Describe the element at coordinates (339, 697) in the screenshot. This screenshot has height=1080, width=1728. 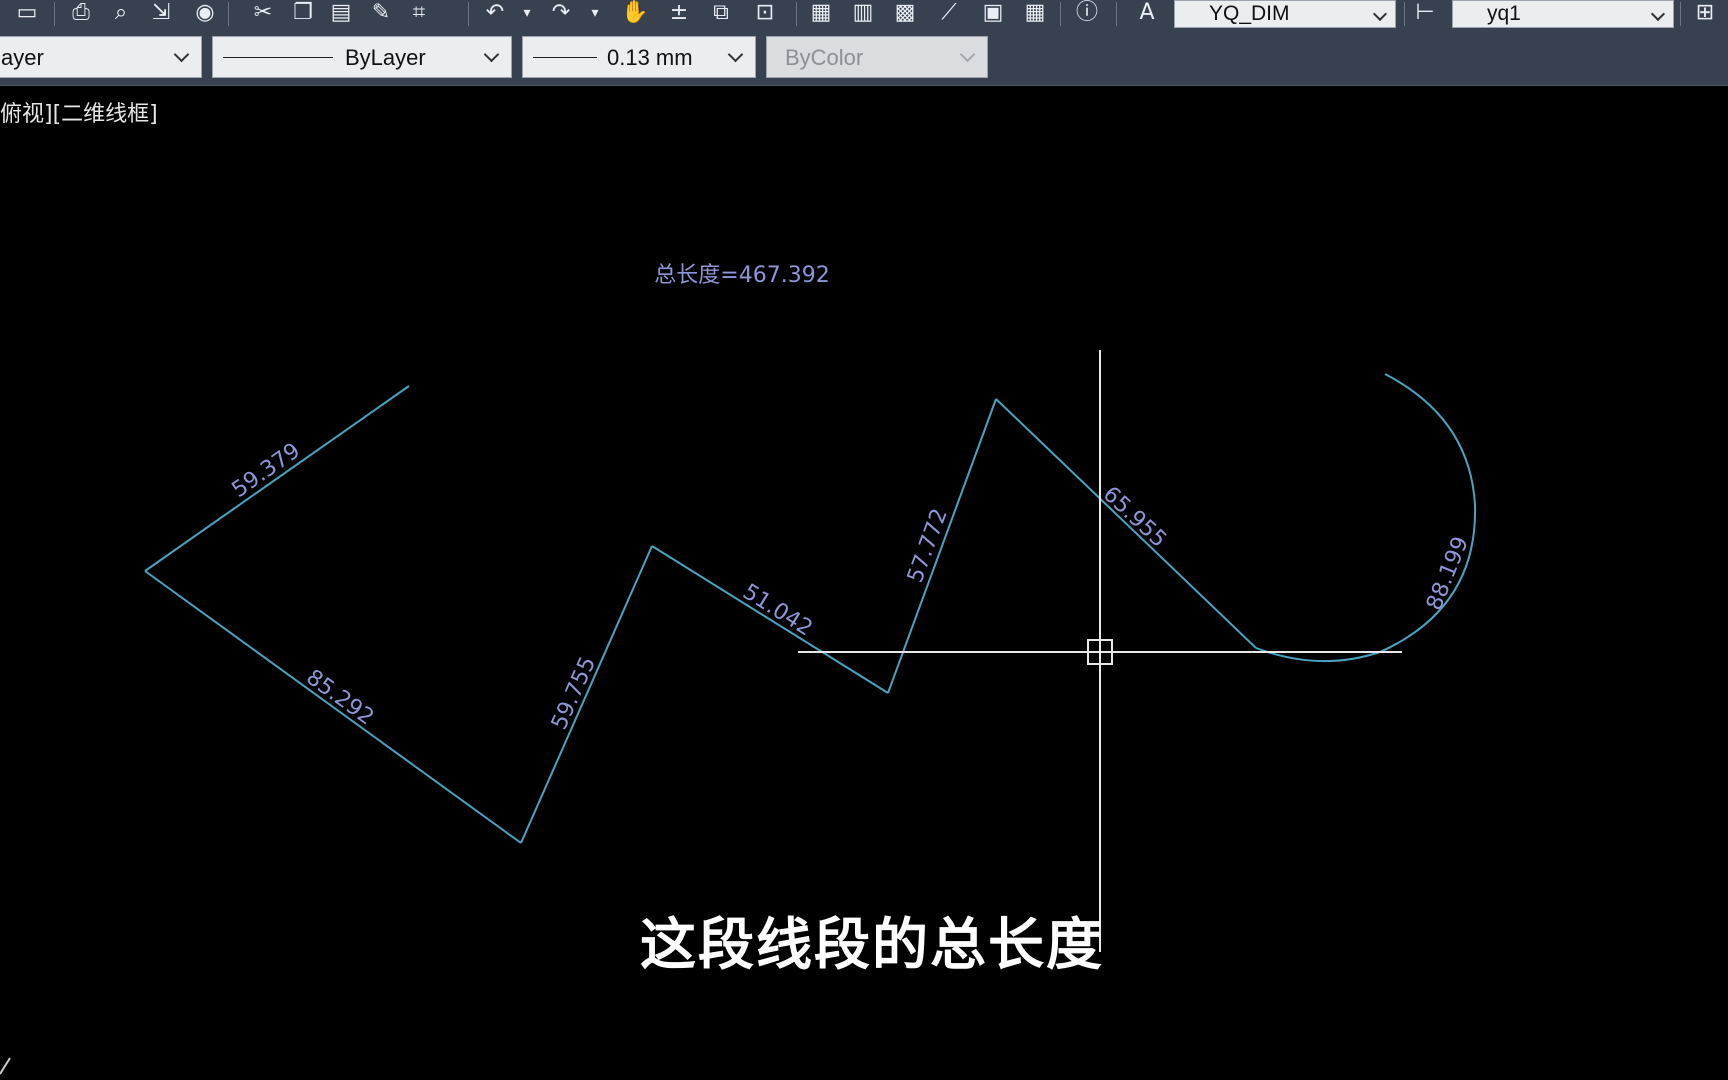
I see `segment-length-label: 85.292` at that location.